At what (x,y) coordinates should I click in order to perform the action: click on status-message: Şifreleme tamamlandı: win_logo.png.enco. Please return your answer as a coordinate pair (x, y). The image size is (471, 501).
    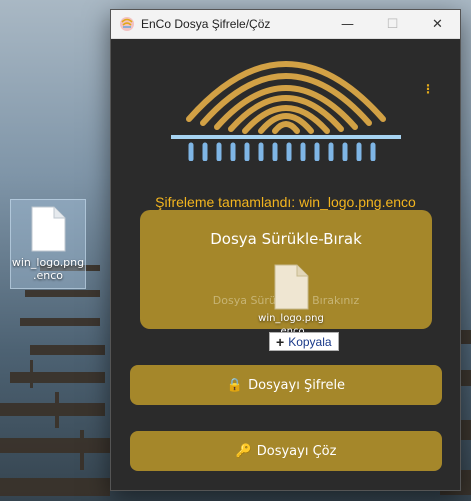
    Looking at the image, I should click on (285, 202).